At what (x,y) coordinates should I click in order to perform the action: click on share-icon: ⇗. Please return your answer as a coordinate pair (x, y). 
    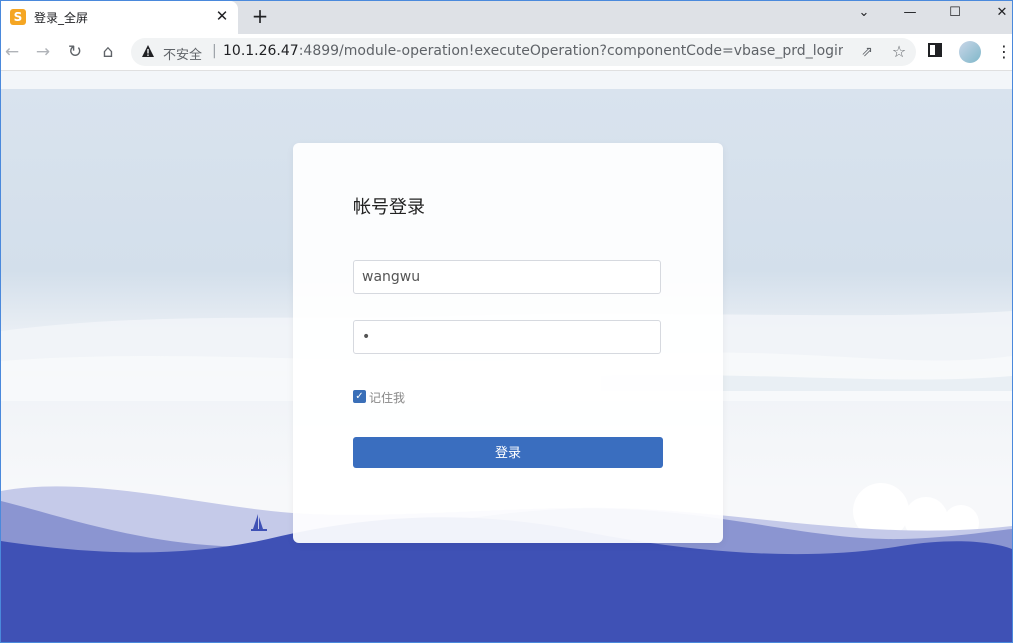
    Looking at the image, I should click on (867, 52).